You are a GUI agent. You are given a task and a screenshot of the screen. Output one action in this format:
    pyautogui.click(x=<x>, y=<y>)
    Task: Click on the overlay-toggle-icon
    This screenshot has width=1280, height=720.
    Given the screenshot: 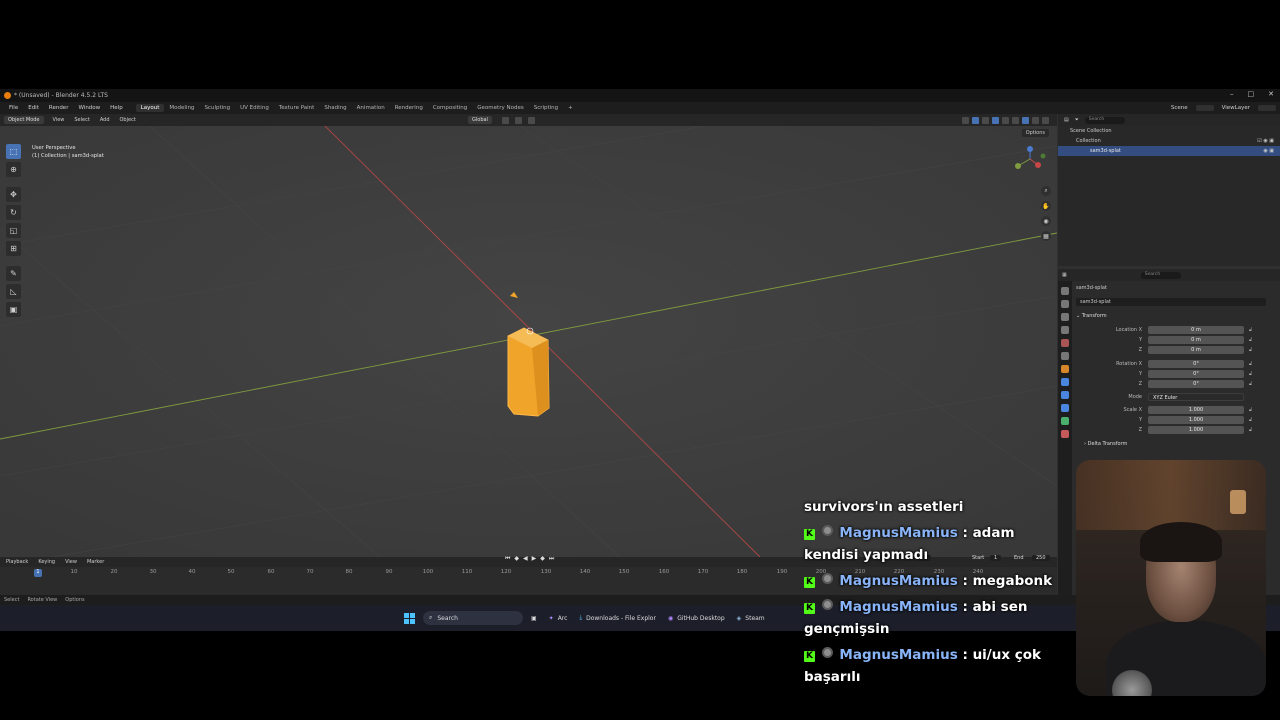 What is the action you would take?
    pyautogui.click(x=995, y=120)
    